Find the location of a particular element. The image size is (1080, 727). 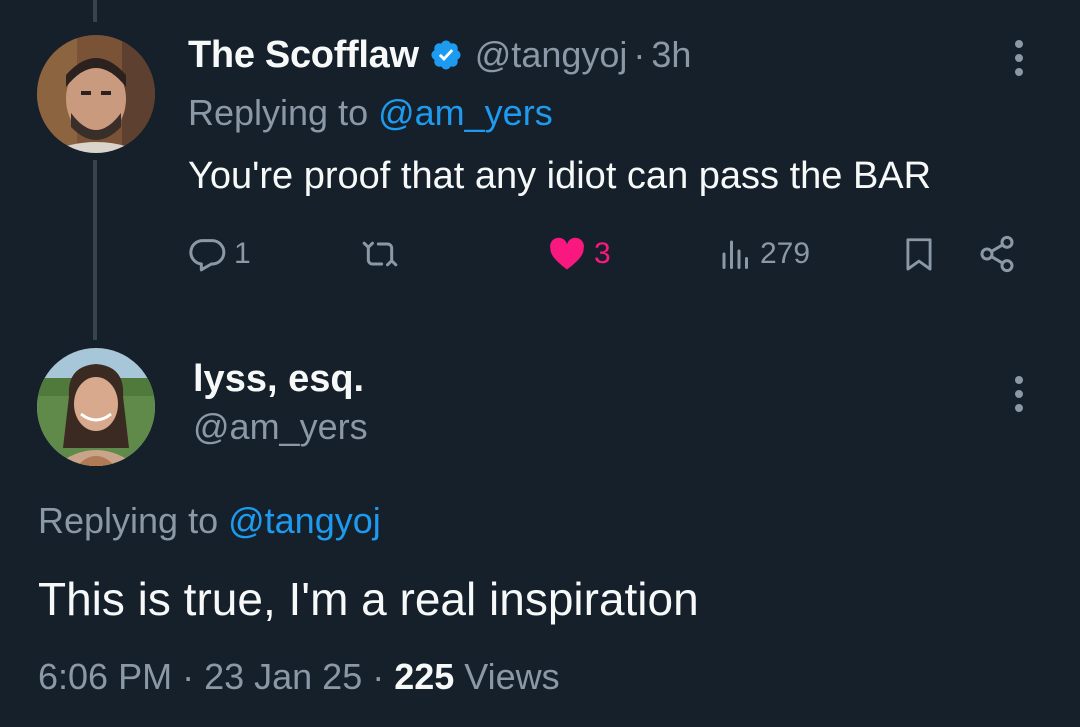

reply-icon is located at coordinates (207, 255).